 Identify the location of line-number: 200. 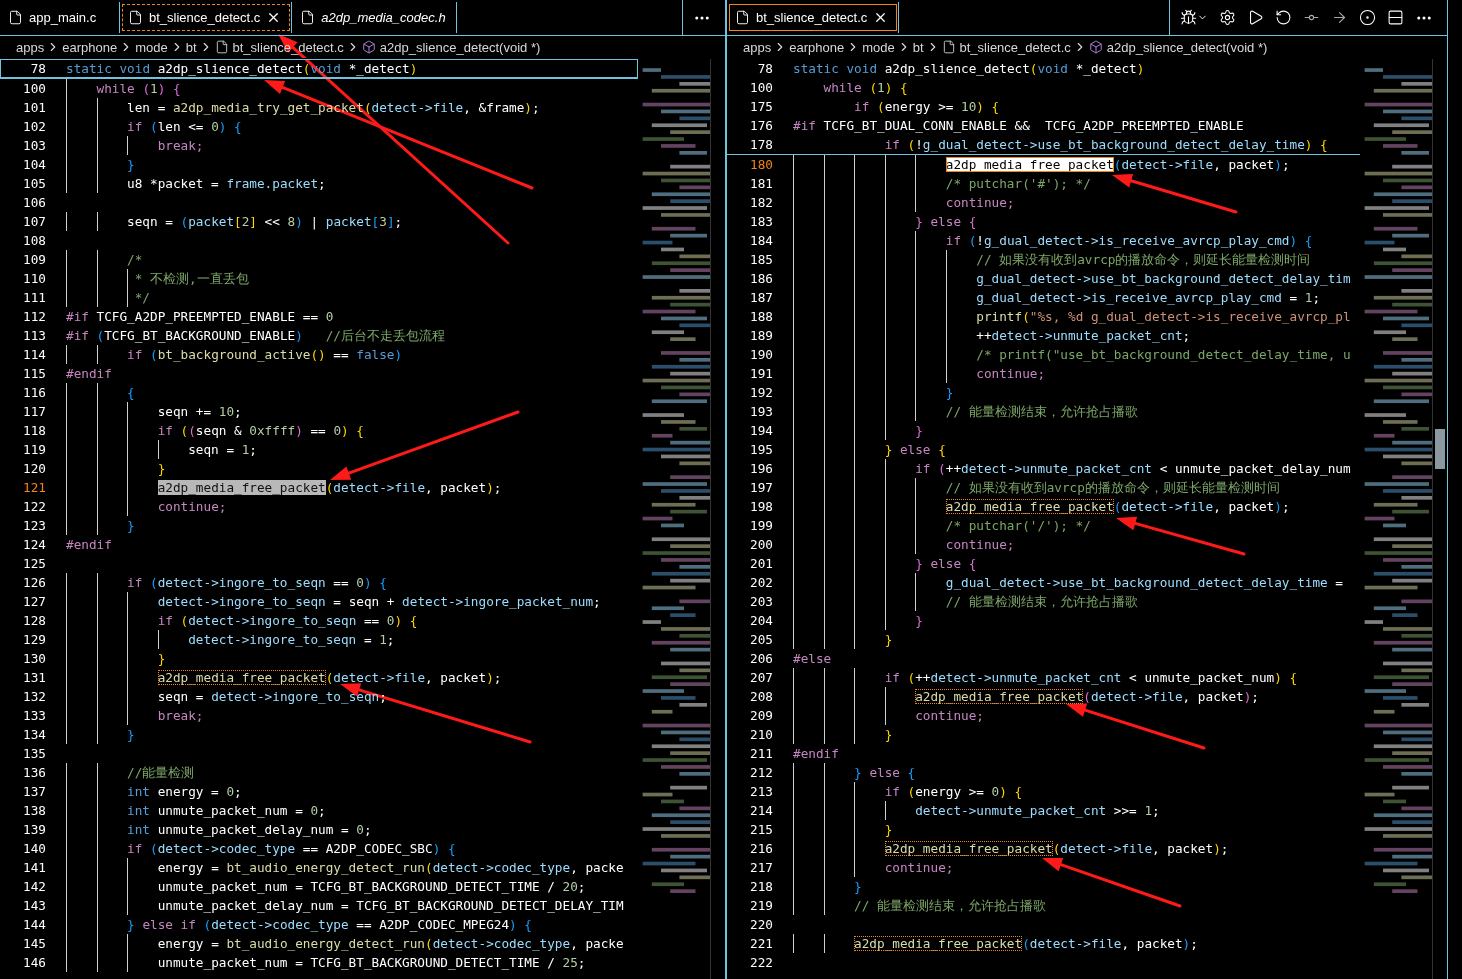
(761, 545).